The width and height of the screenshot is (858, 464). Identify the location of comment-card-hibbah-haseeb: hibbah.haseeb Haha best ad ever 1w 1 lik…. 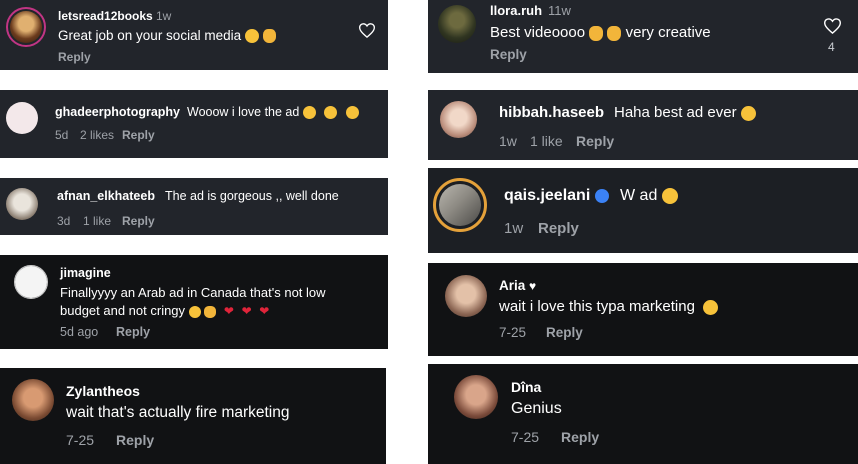
(643, 125).